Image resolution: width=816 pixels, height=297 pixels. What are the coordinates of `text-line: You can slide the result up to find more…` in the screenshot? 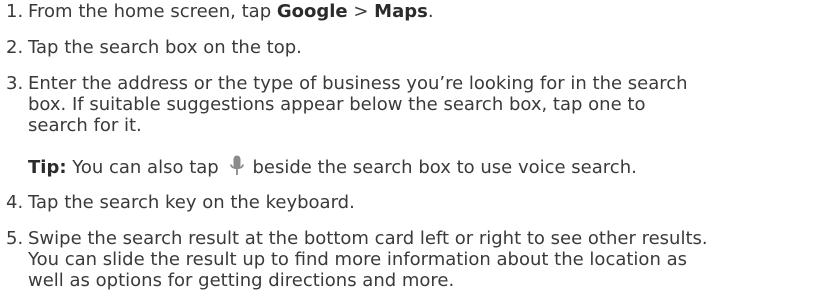 It's located at (357, 259).